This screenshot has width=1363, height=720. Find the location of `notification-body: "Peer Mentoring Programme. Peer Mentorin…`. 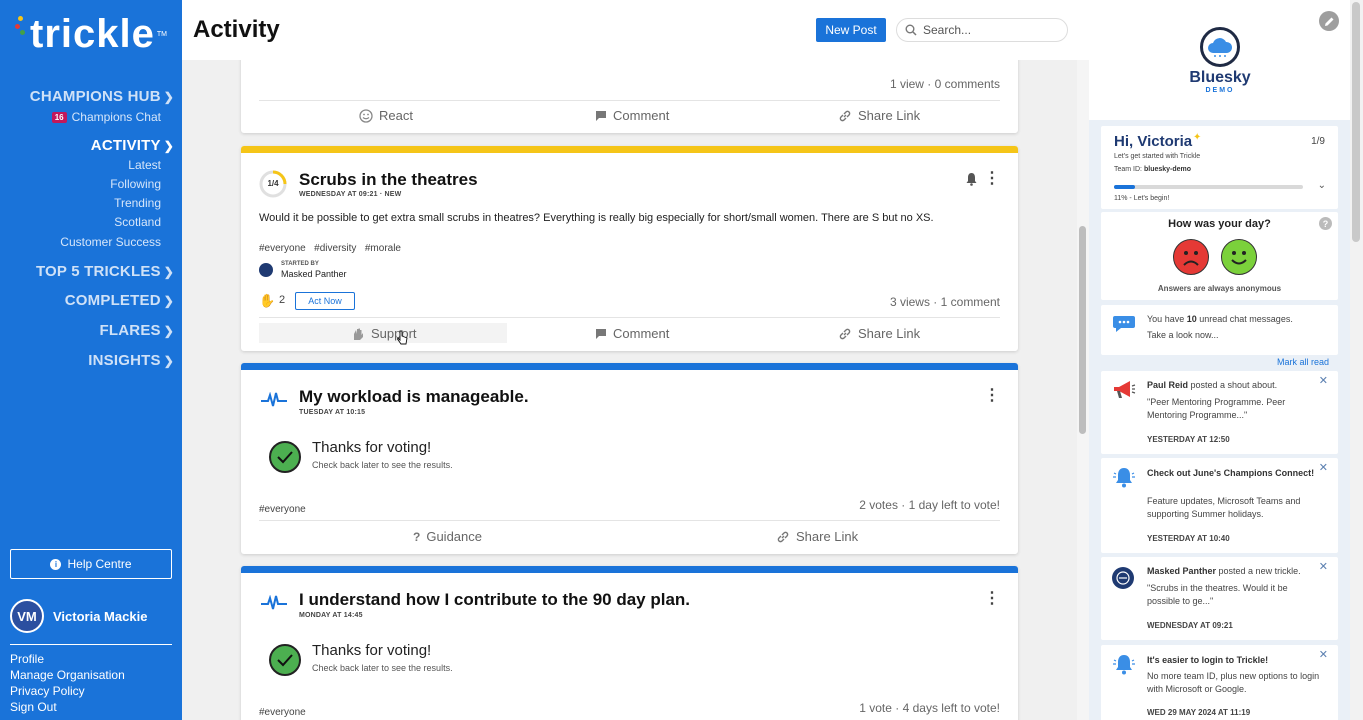

notification-body: "Peer Mentoring Programme. Peer Mentorin… is located at coordinates (1216, 408).